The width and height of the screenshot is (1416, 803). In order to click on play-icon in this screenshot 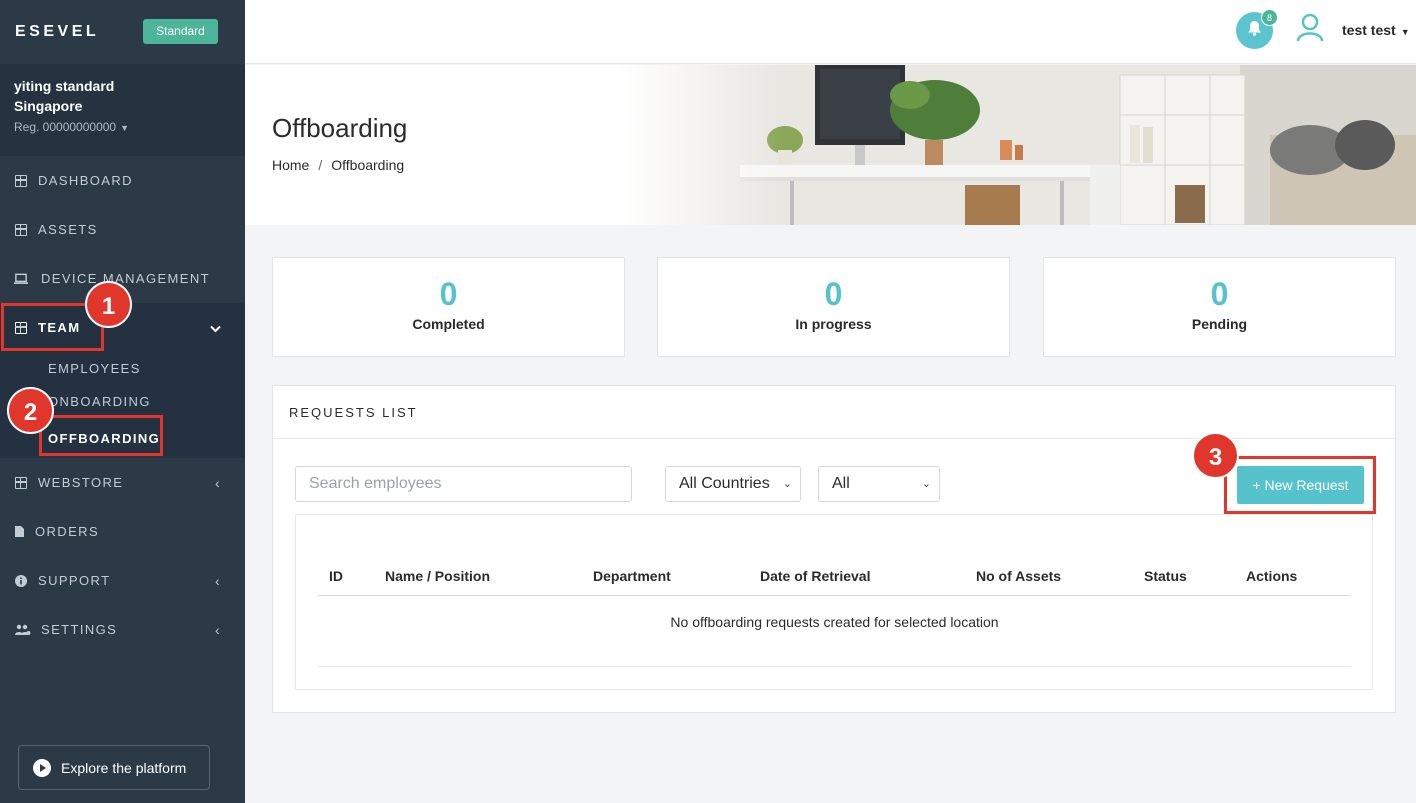, I will do `click(42, 767)`.